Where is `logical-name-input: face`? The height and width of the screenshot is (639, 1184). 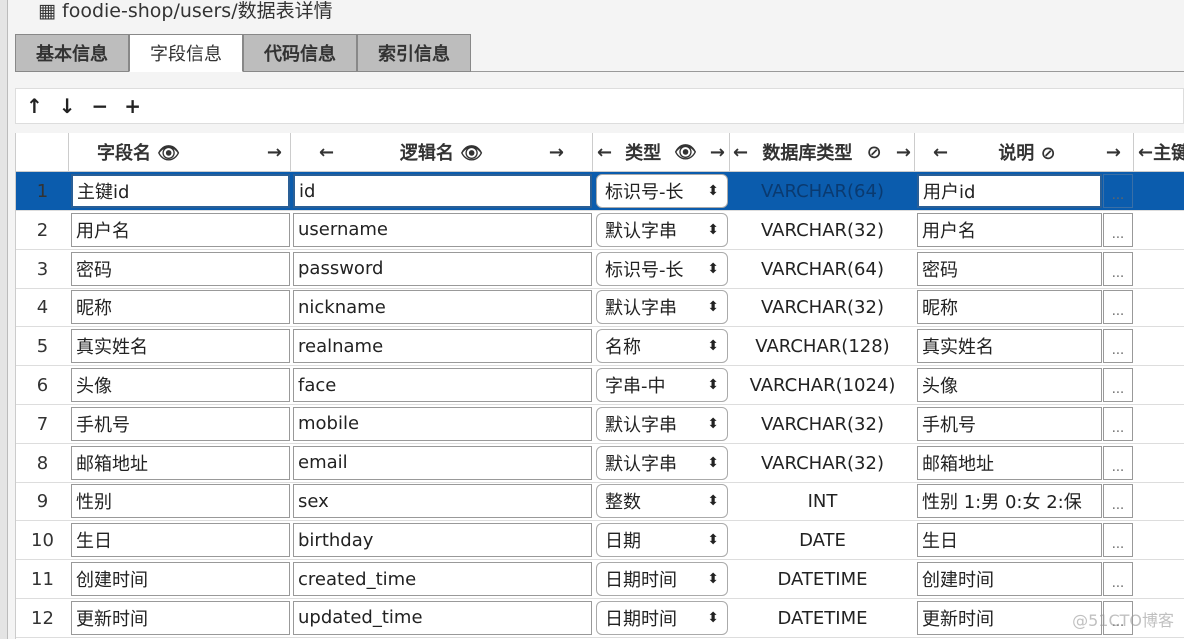 logical-name-input: face is located at coordinates (442, 385).